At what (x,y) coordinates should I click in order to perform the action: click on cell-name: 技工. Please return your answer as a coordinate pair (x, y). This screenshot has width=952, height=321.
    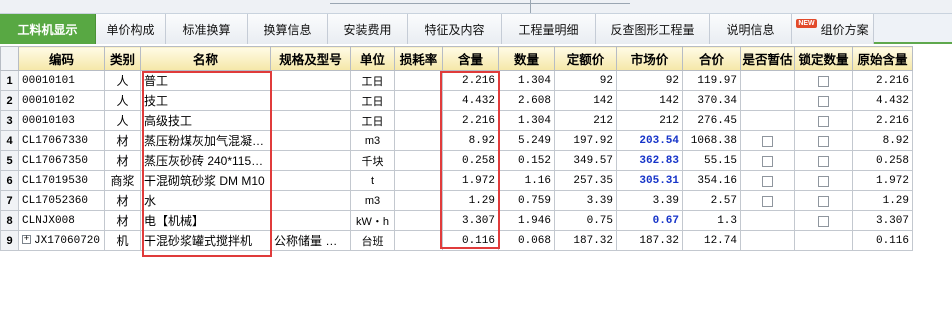
    Looking at the image, I should click on (205, 100).